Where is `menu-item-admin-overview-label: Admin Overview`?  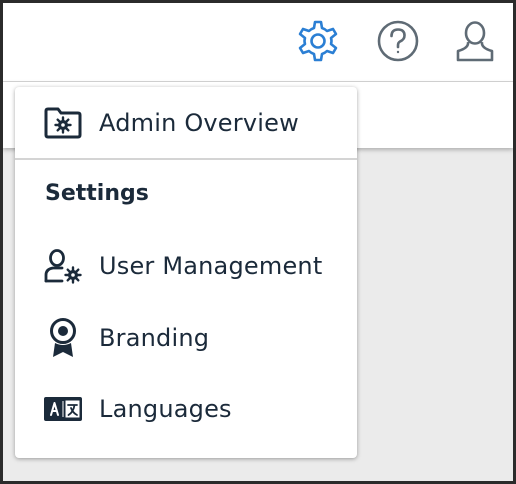 menu-item-admin-overview-label: Admin Overview is located at coordinates (199, 123).